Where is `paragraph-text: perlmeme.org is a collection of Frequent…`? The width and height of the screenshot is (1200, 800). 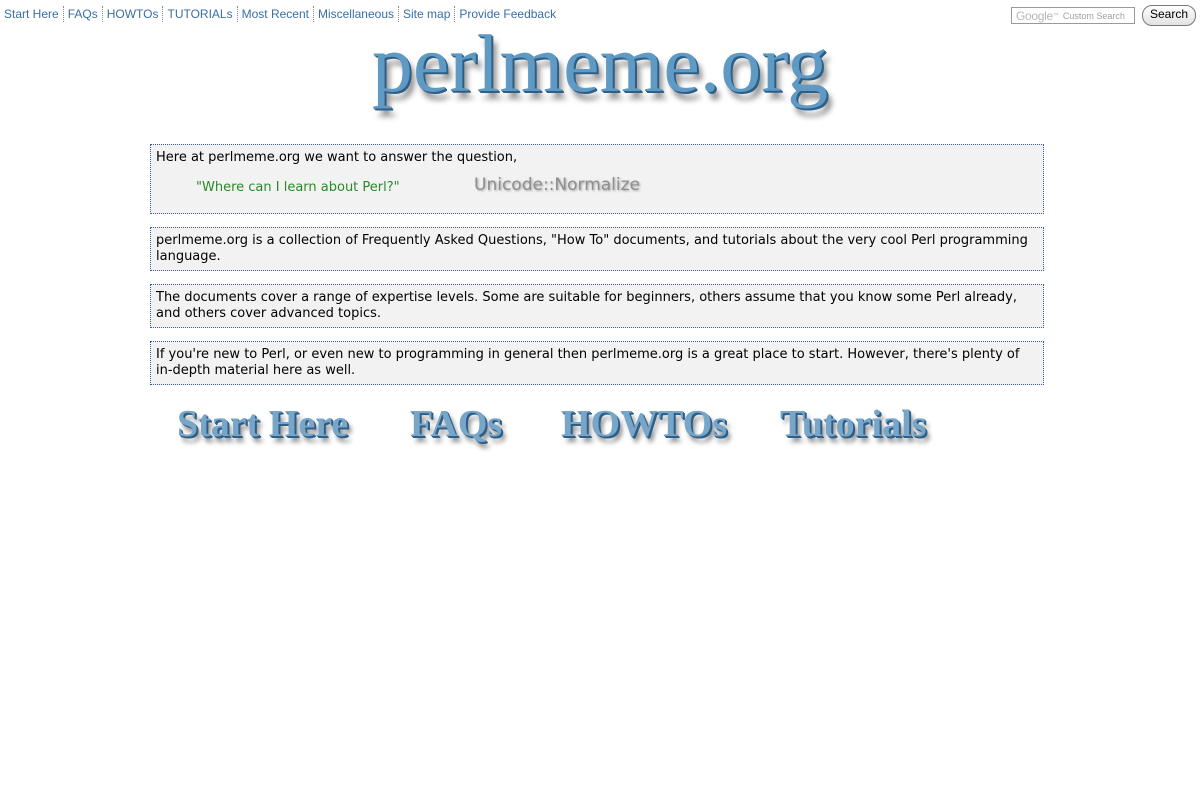
paragraph-text: perlmeme.org is a collection of Frequent… is located at coordinates (592, 248).